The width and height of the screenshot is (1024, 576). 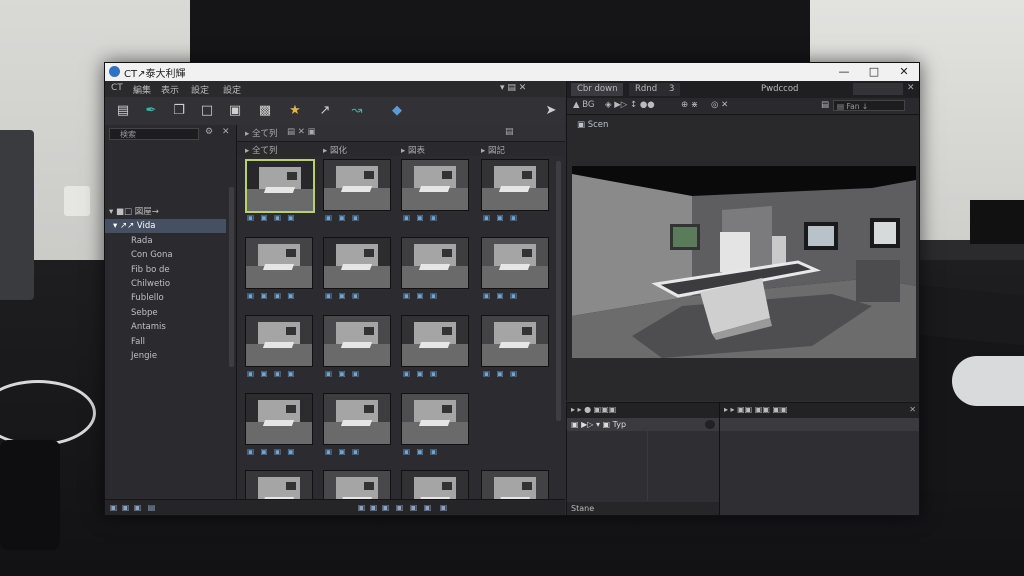 What do you see at coordinates (232, 89) in the screenshot?
I see `menu-item-extra: 設定` at bounding box center [232, 89].